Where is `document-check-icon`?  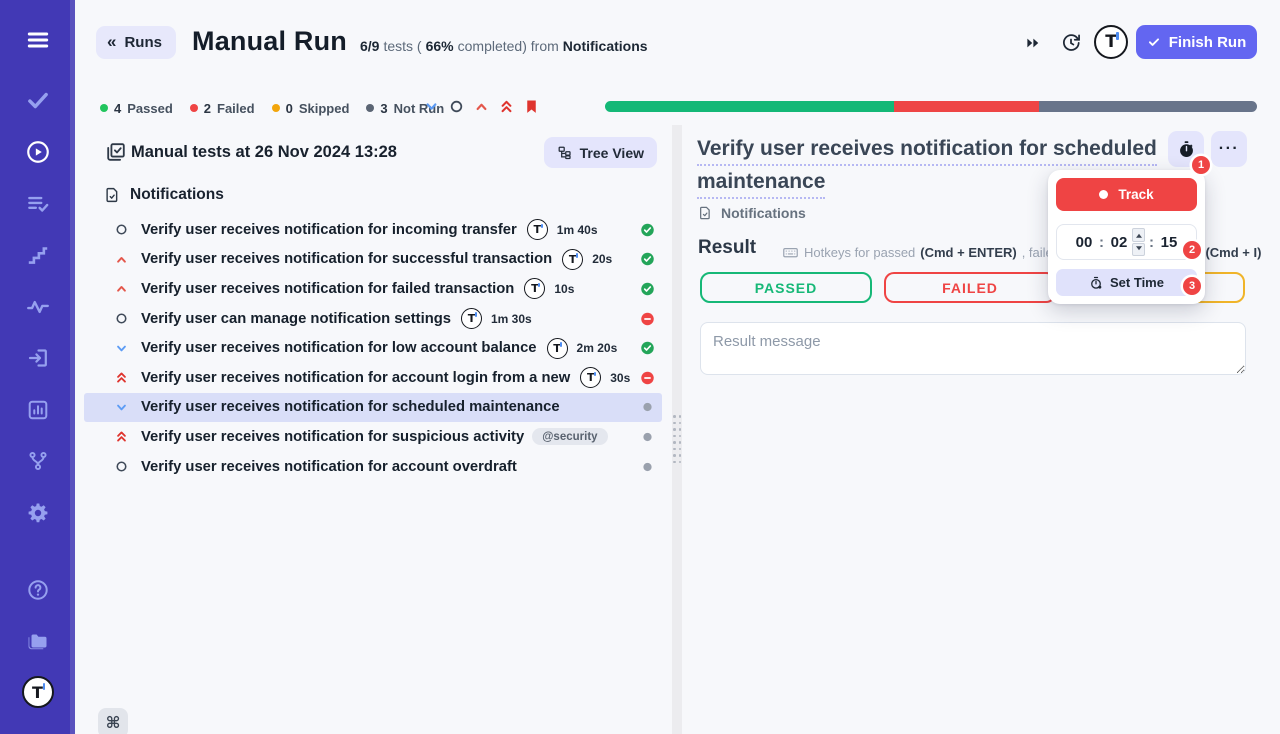
document-check-icon is located at coordinates (705, 213).